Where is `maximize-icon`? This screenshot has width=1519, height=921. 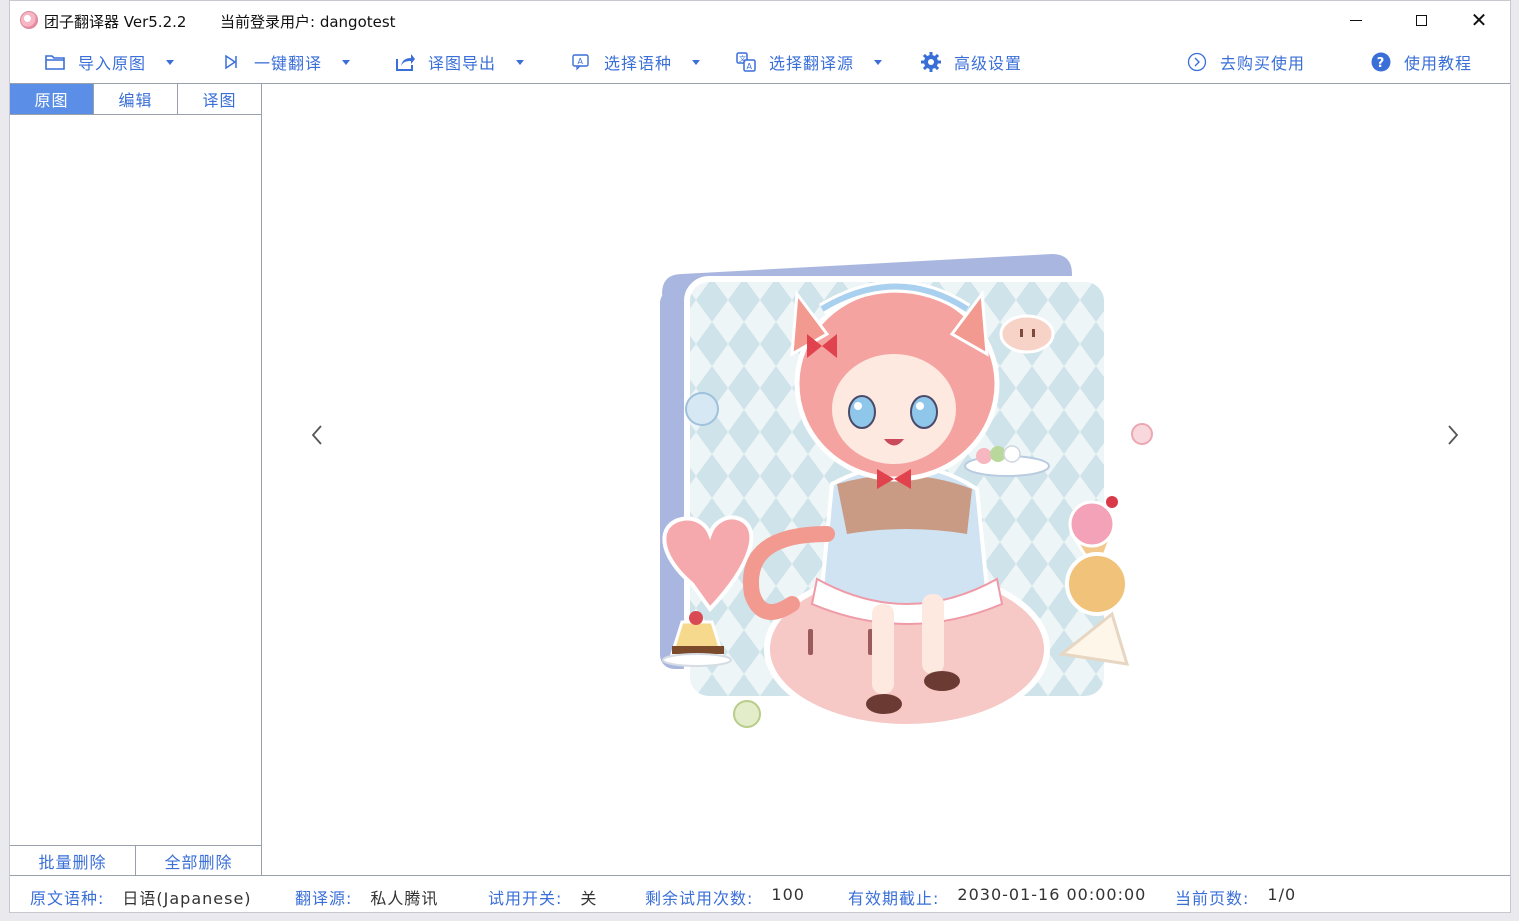 maximize-icon is located at coordinates (1421, 20).